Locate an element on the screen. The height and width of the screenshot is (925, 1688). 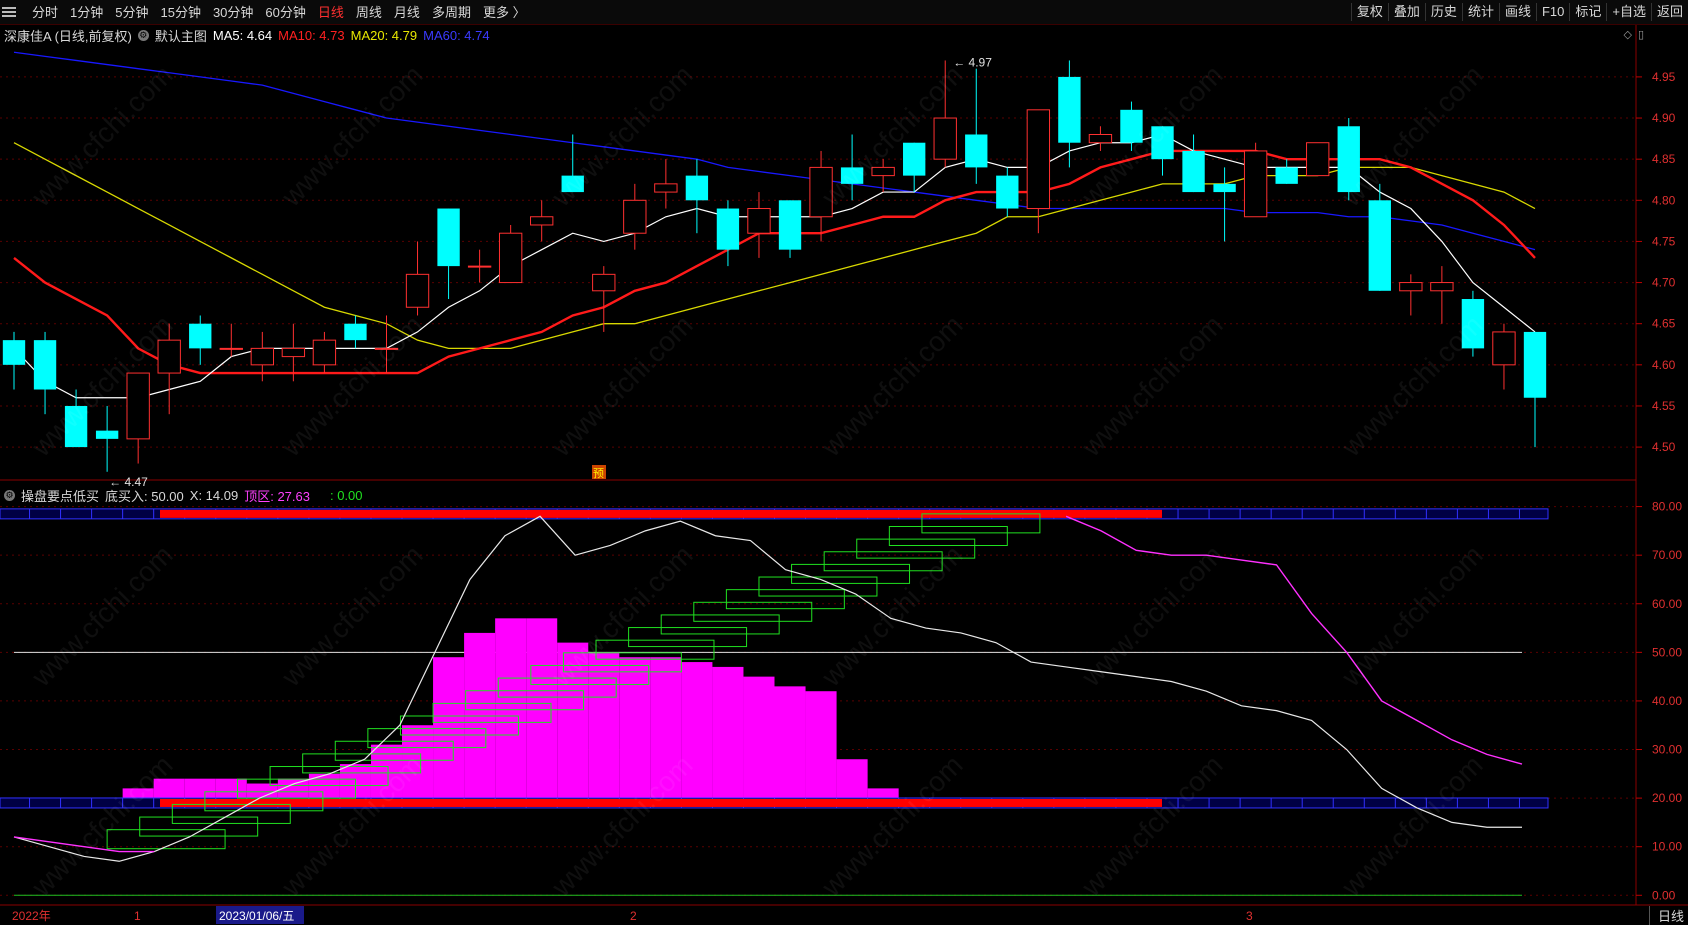
template-name: 默认主图 is located at coordinates (181, 35).